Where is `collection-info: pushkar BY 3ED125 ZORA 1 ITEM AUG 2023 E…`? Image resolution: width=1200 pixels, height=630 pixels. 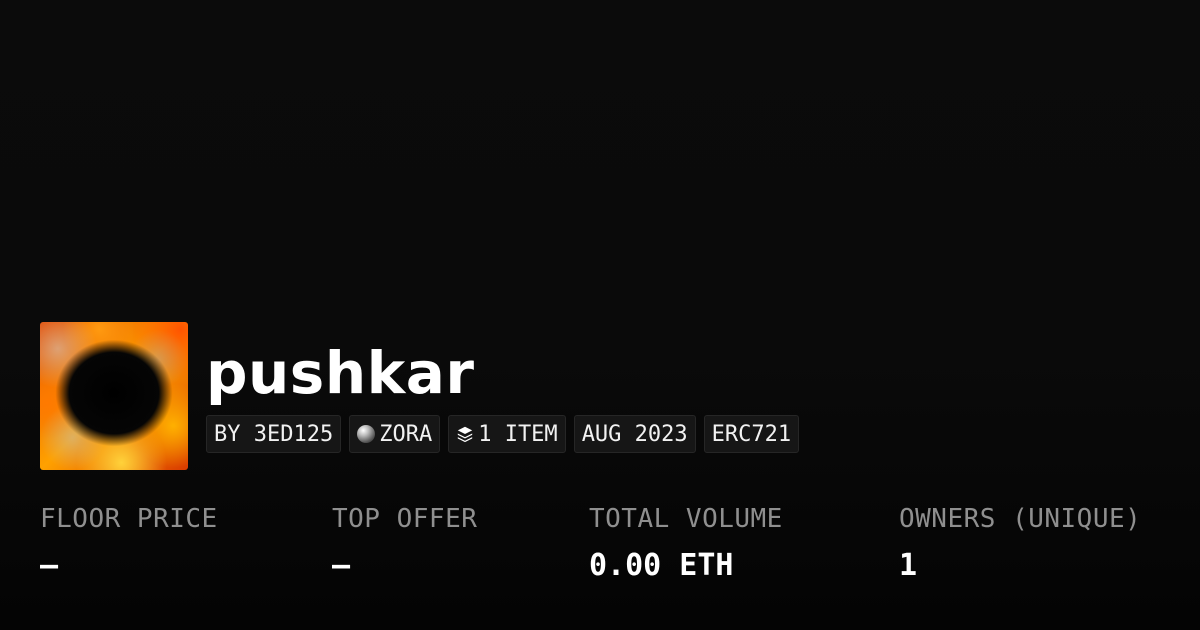
collection-info: pushkar BY 3ED125 ZORA 1 ITEM AUG 2023 E… is located at coordinates (503, 387).